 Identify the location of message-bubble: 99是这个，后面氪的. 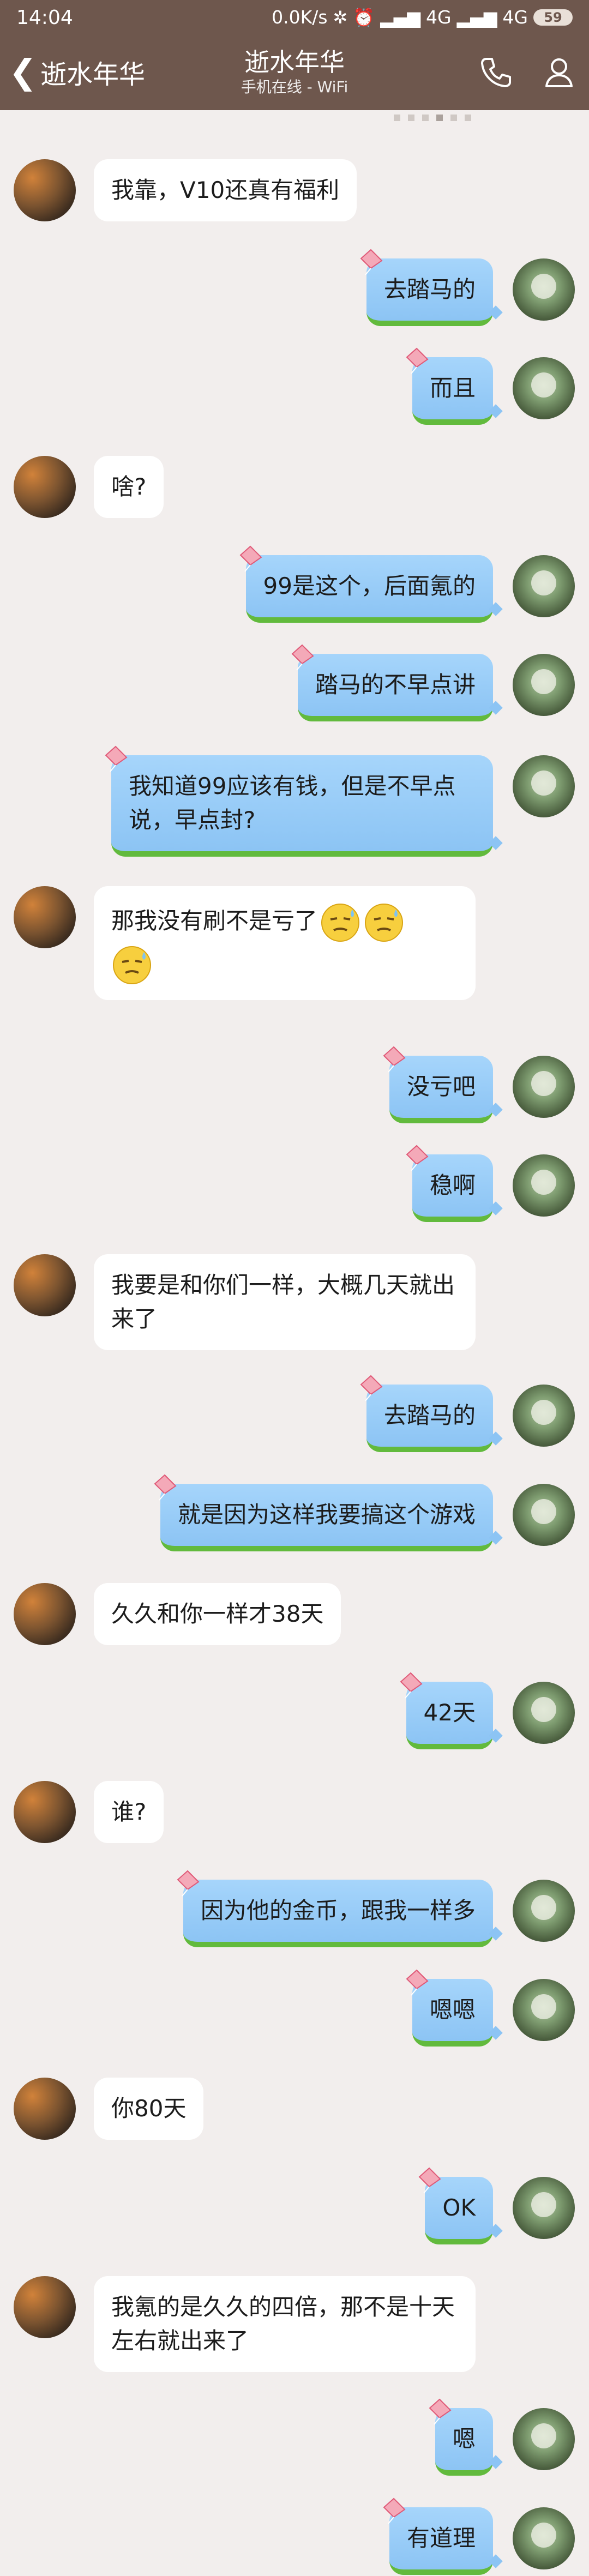
(366, 584).